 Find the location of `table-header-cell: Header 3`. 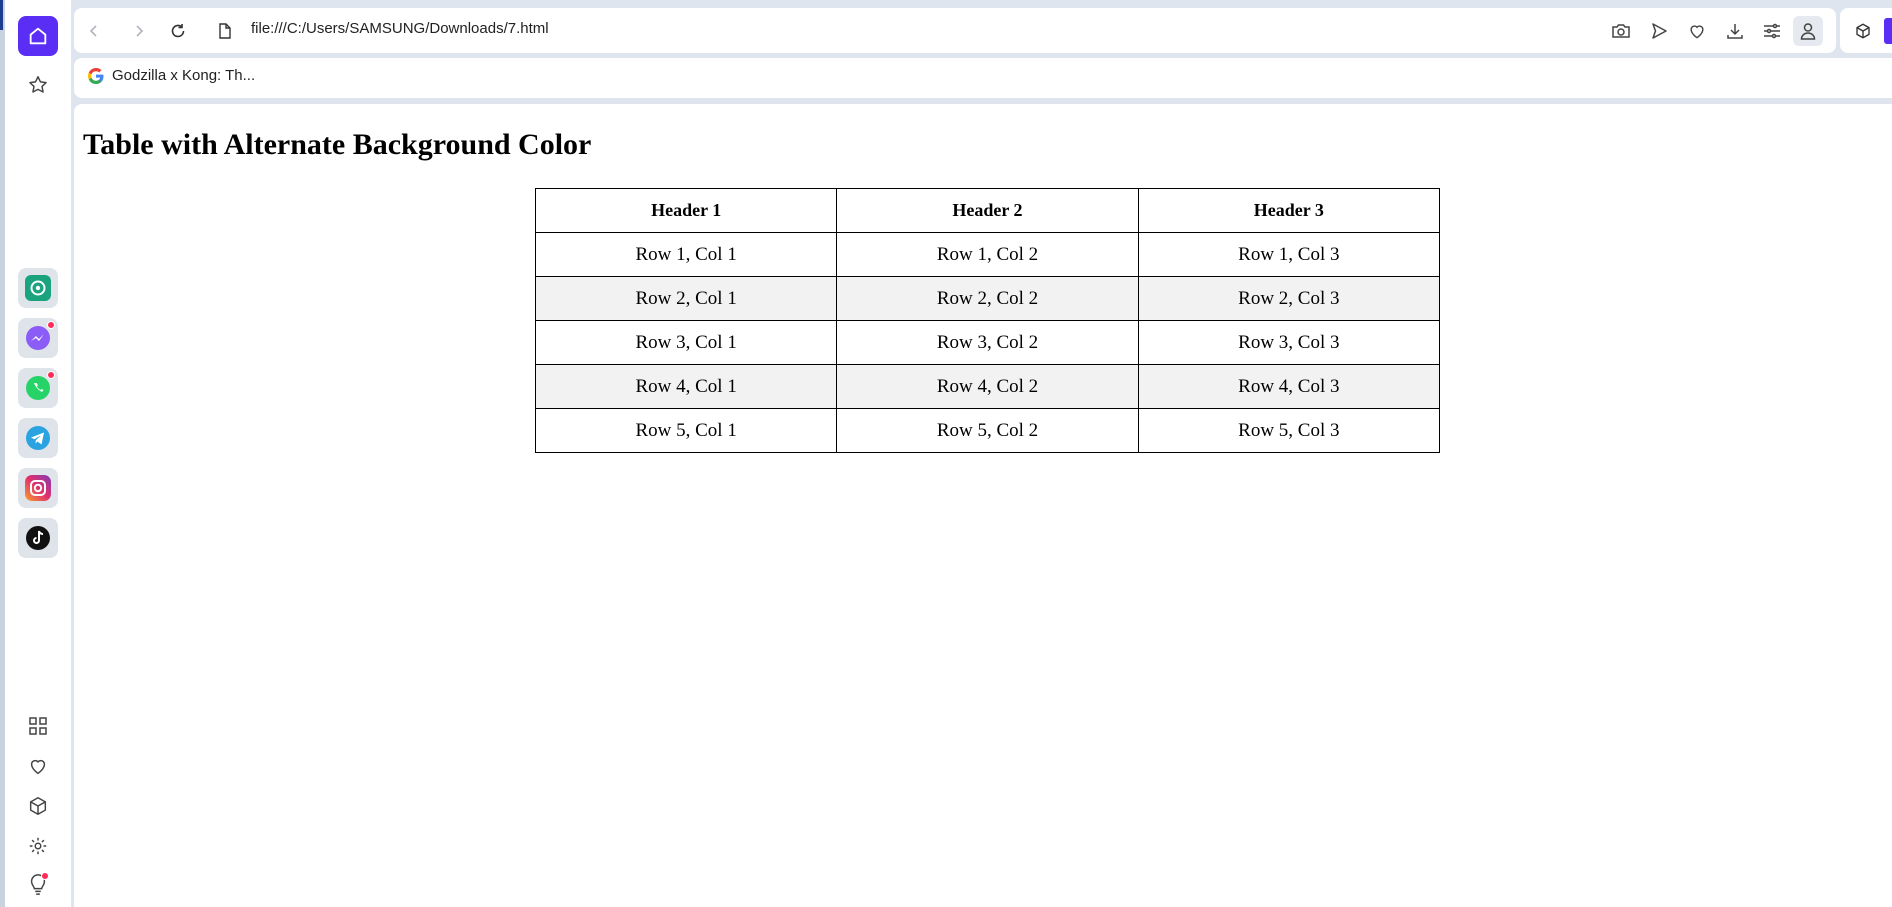

table-header-cell: Header 3 is located at coordinates (1289, 210).